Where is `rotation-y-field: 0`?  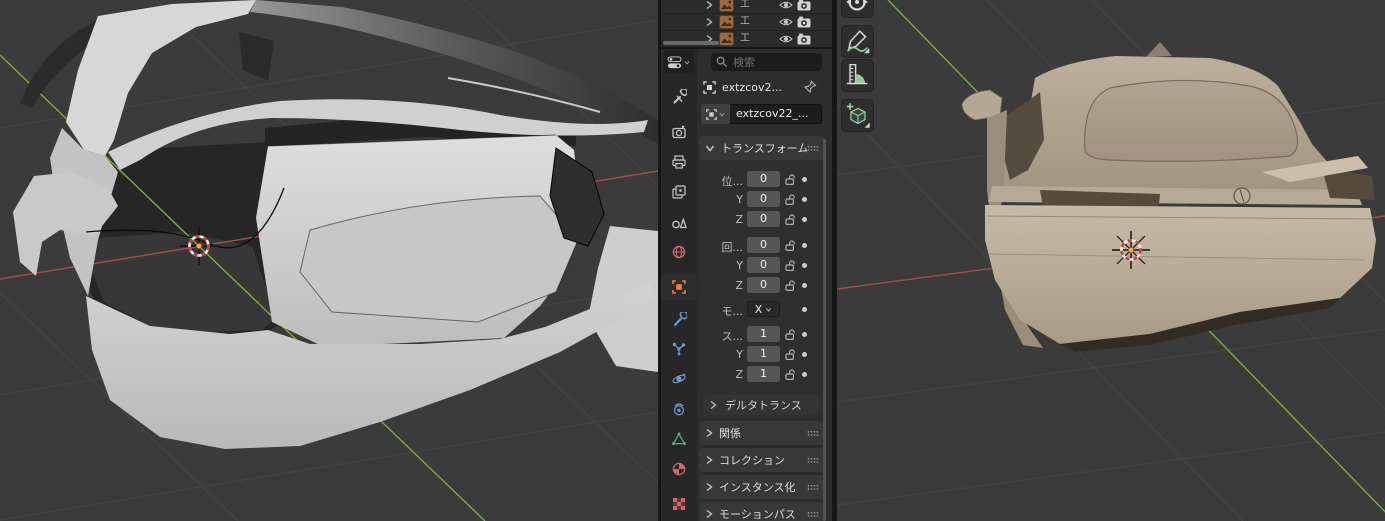
rotation-y-field: 0 is located at coordinates (763, 265).